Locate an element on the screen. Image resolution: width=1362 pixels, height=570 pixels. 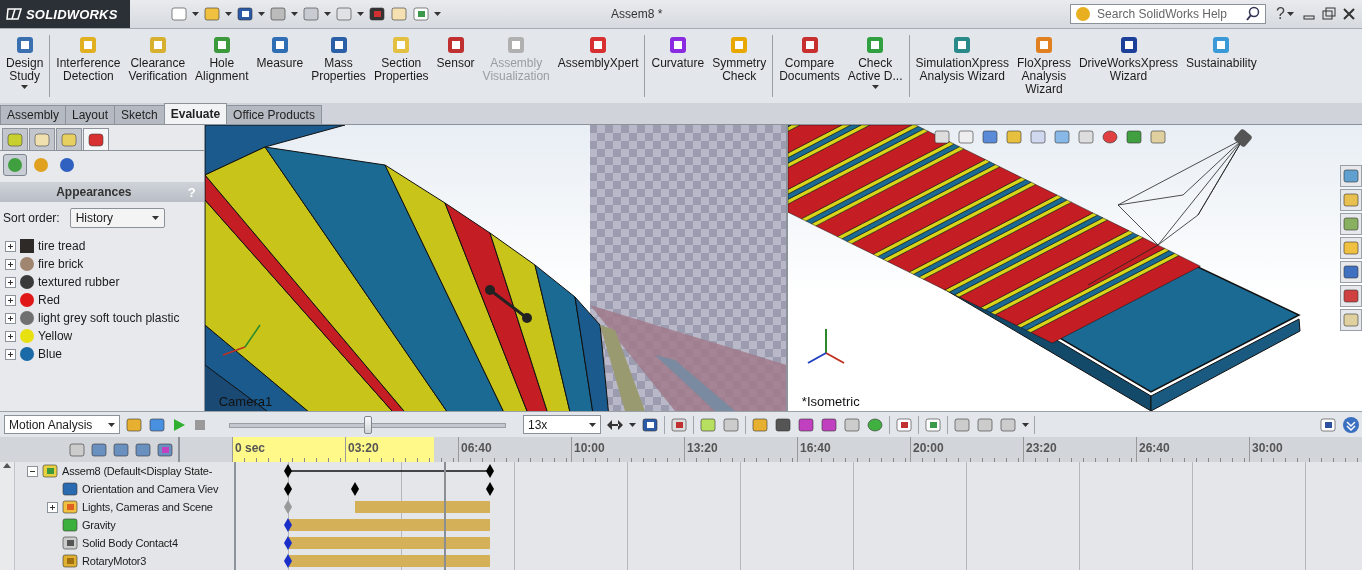
slider-thumb is located at coordinates (367, 424).